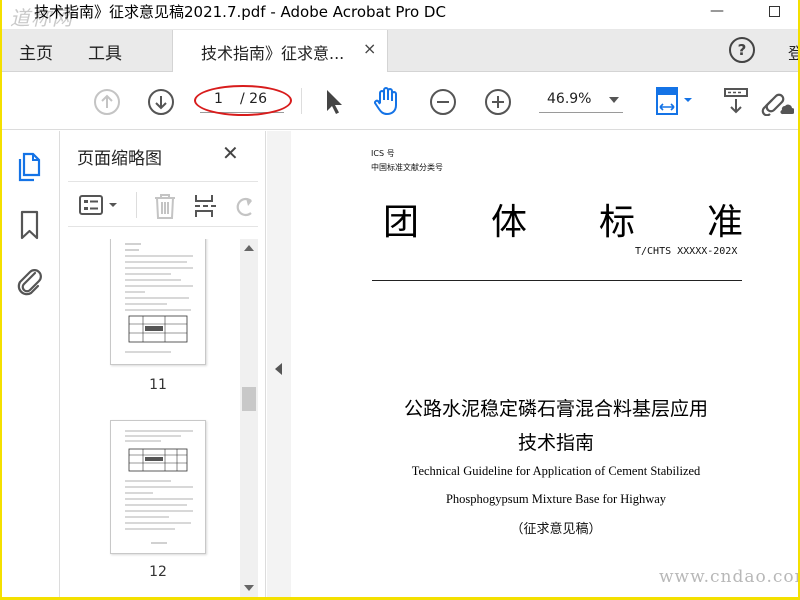 This screenshot has width=800, height=600. I want to click on navigation-rail, so click(31, 364).